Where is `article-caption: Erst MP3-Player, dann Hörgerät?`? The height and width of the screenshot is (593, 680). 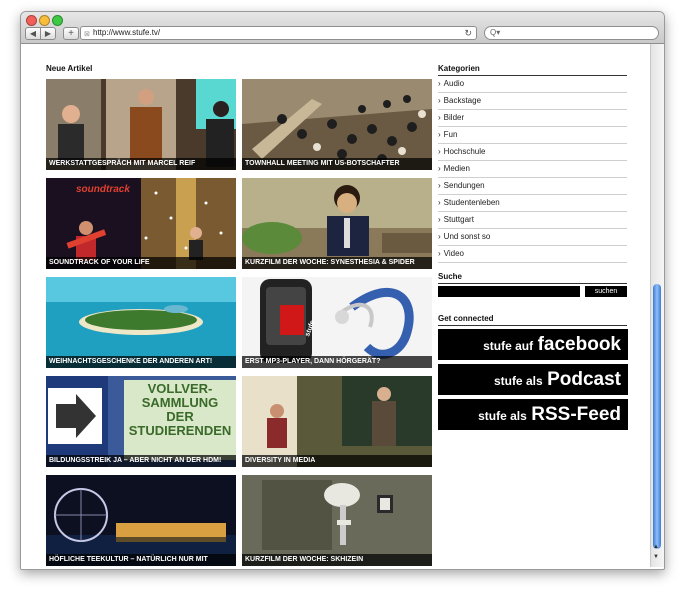 article-caption: Erst MP3-Player, dann Hörgerät? is located at coordinates (337, 362).